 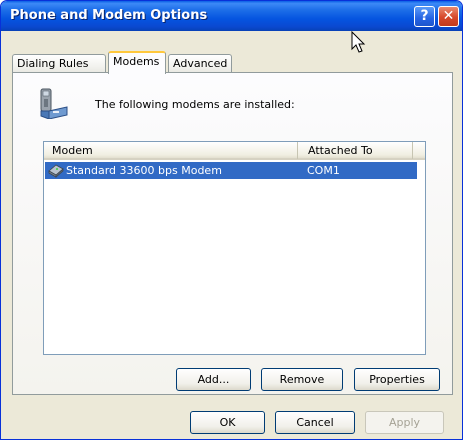 What do you see at coordinates (59, 63) in the screenshot?
I see `tab-dialing-rules: Dialing Rules` at bounding box center [59, 63].